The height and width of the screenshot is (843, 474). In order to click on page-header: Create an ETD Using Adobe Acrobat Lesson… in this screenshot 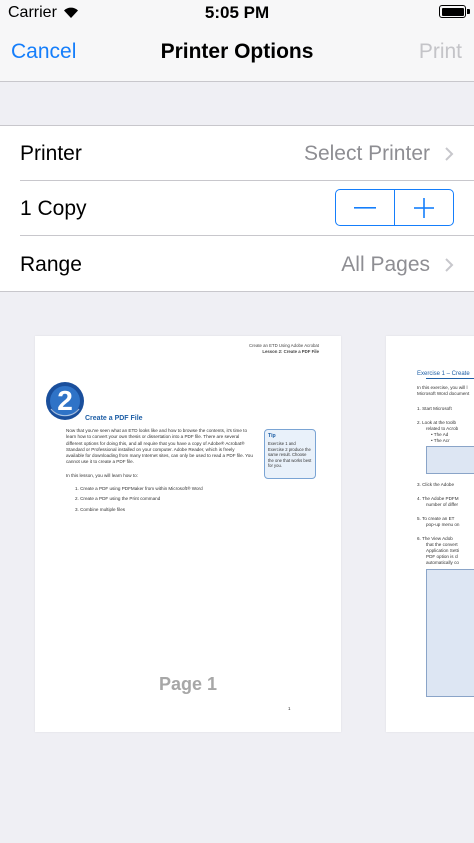, I will do `click(284, 349)`.